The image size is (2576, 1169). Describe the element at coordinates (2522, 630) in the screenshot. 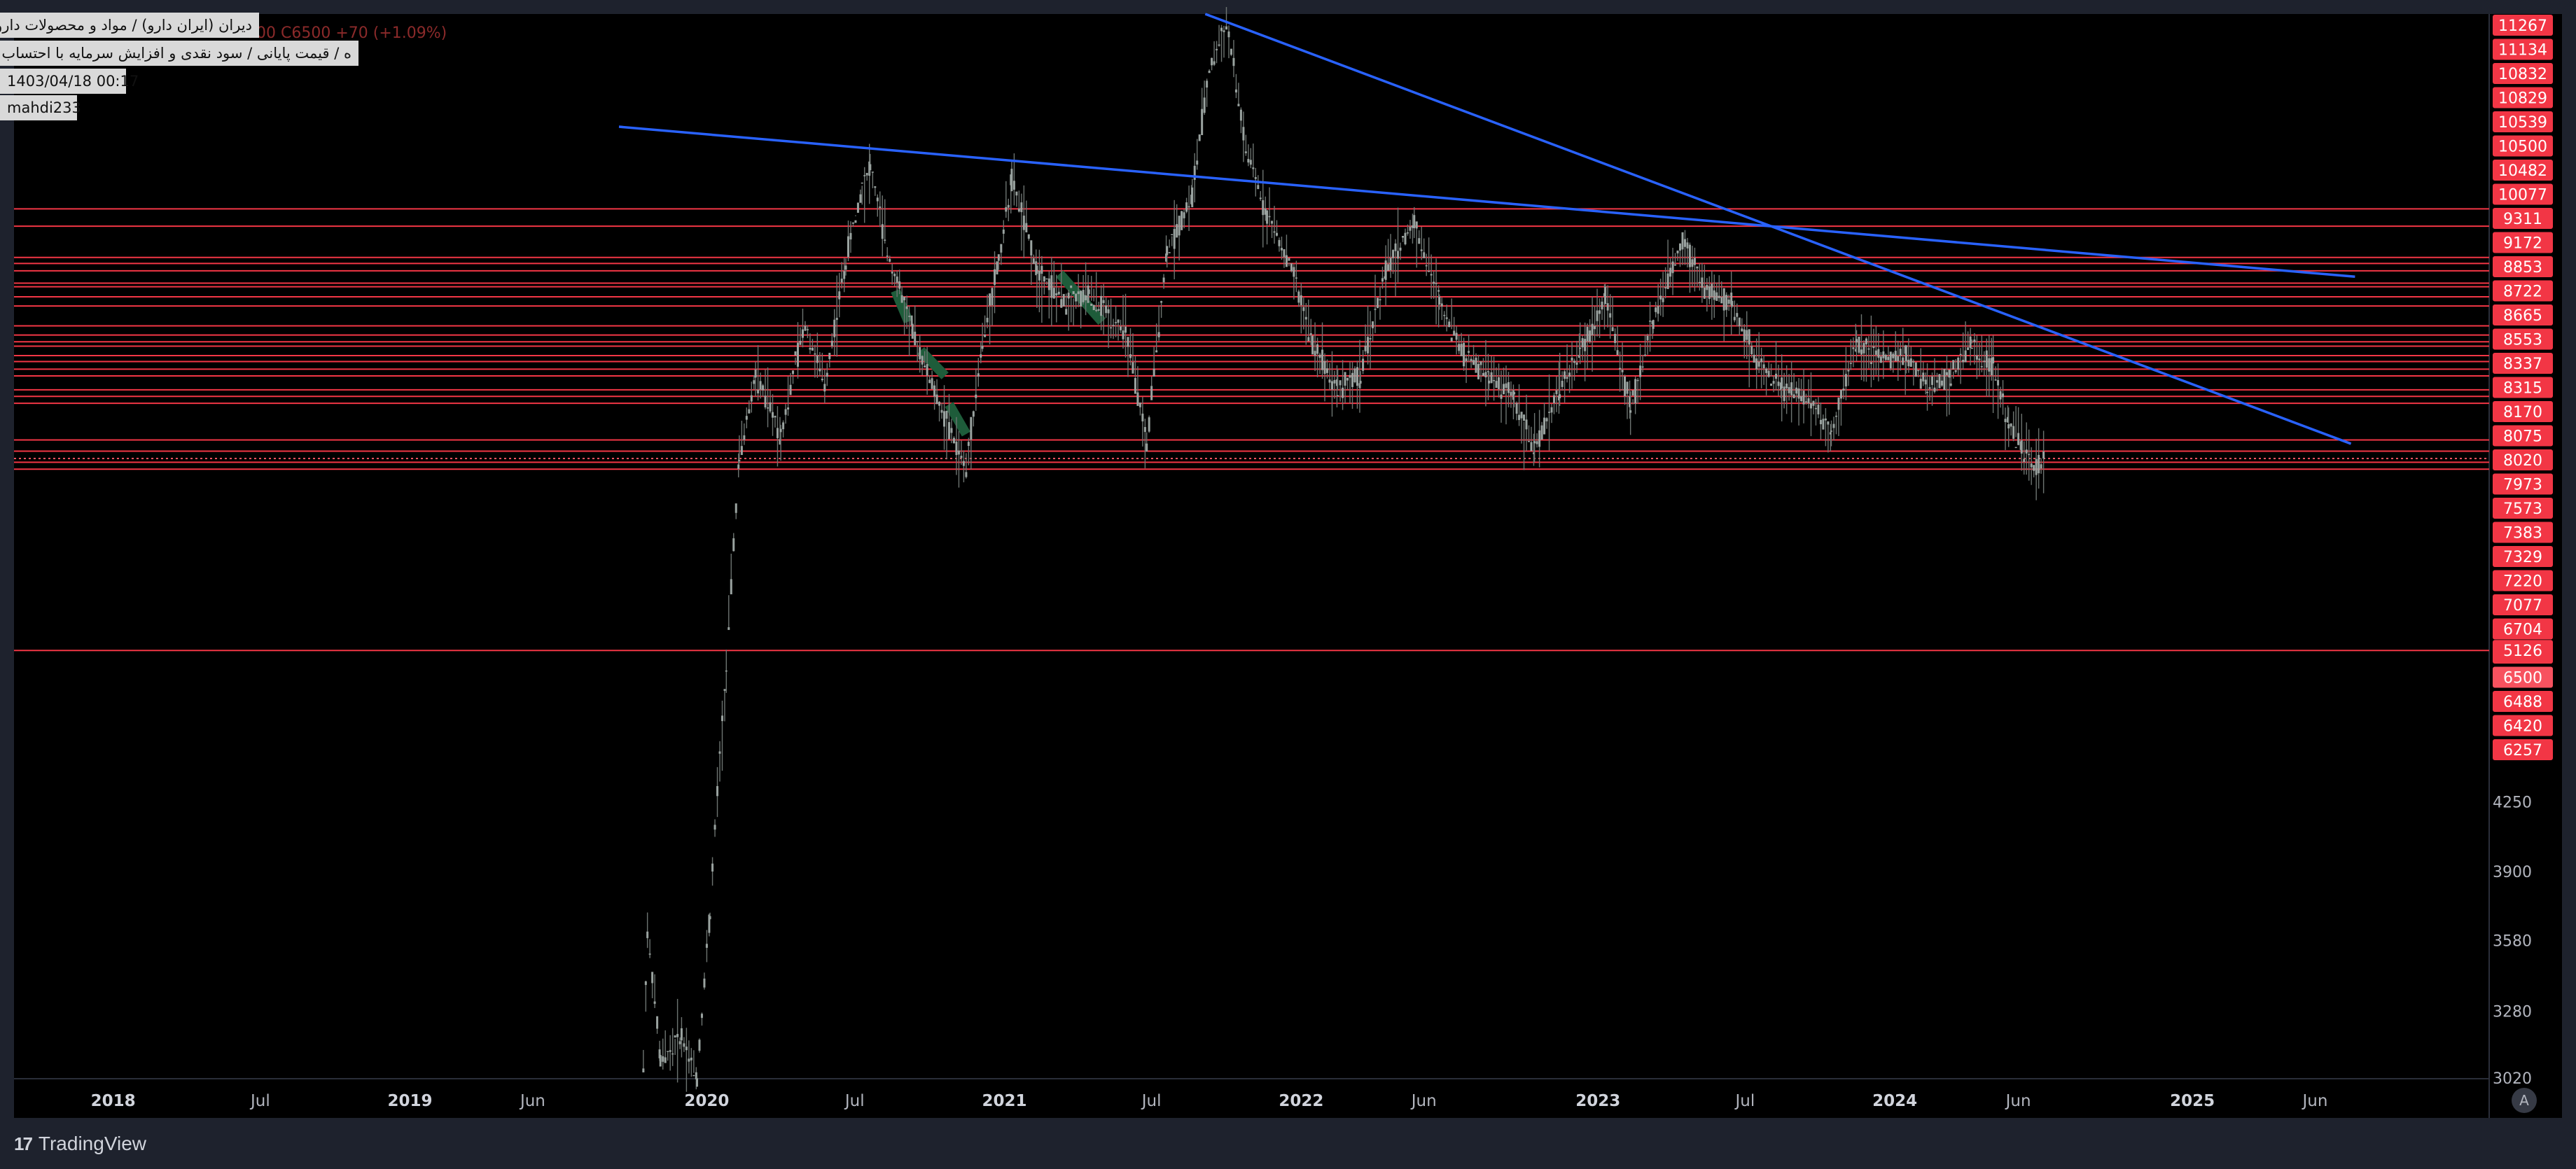

I see `price-label: 6704` at that location.